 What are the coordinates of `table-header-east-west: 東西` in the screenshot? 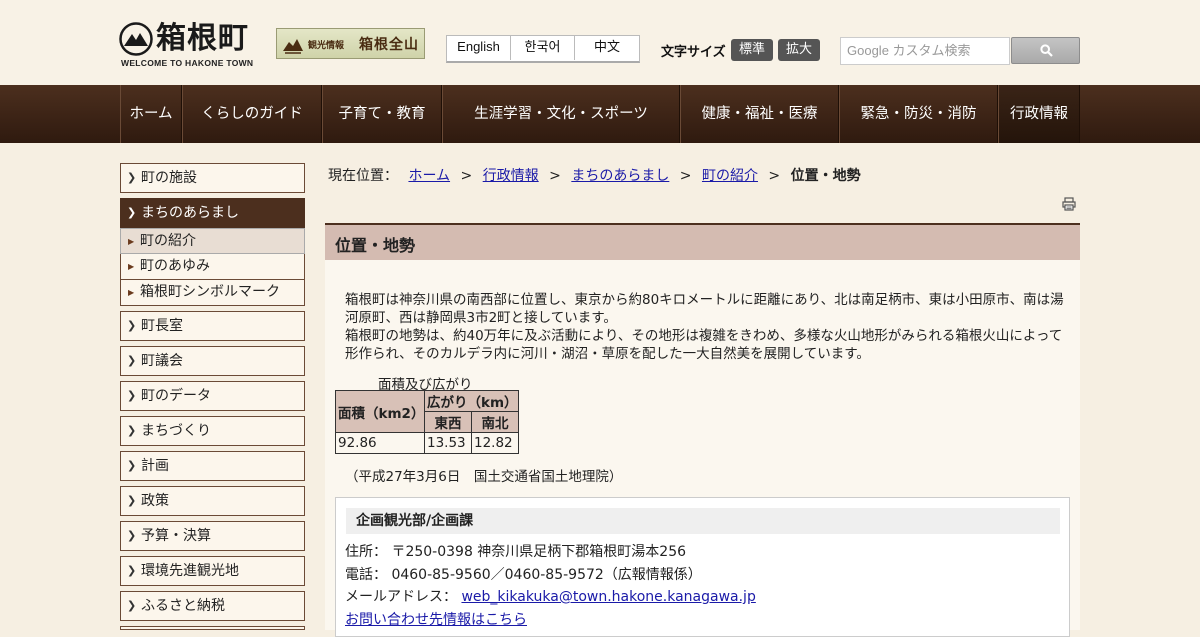 It's located at (448, 422).